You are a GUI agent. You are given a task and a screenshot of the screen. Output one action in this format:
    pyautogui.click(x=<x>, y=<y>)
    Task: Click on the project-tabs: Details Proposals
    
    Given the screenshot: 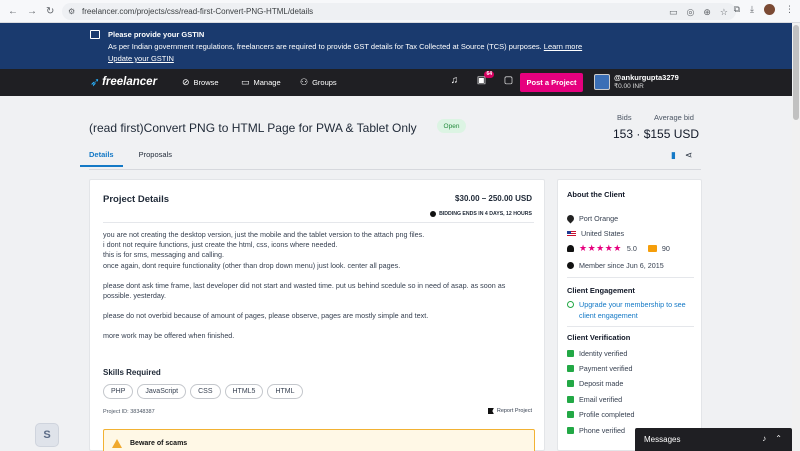 What is the action you would take?
    pyautogui.click(x=126, y=158)
    